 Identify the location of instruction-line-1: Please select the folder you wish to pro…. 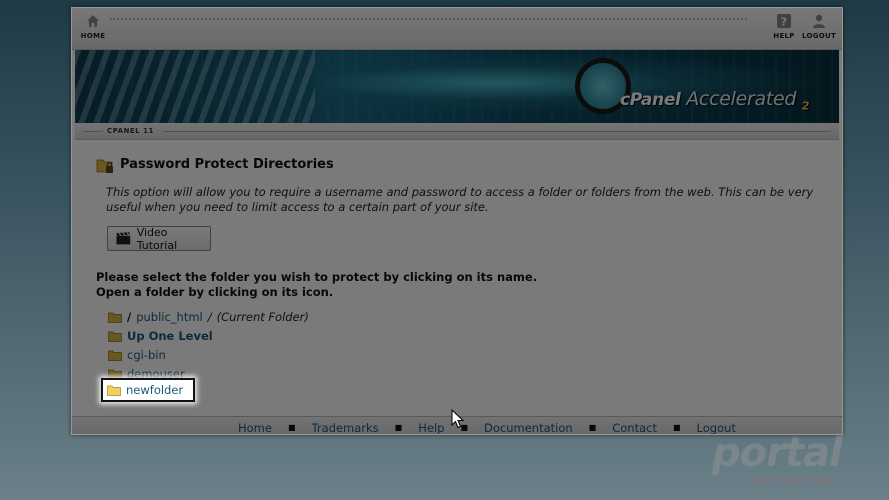
(317, 277).